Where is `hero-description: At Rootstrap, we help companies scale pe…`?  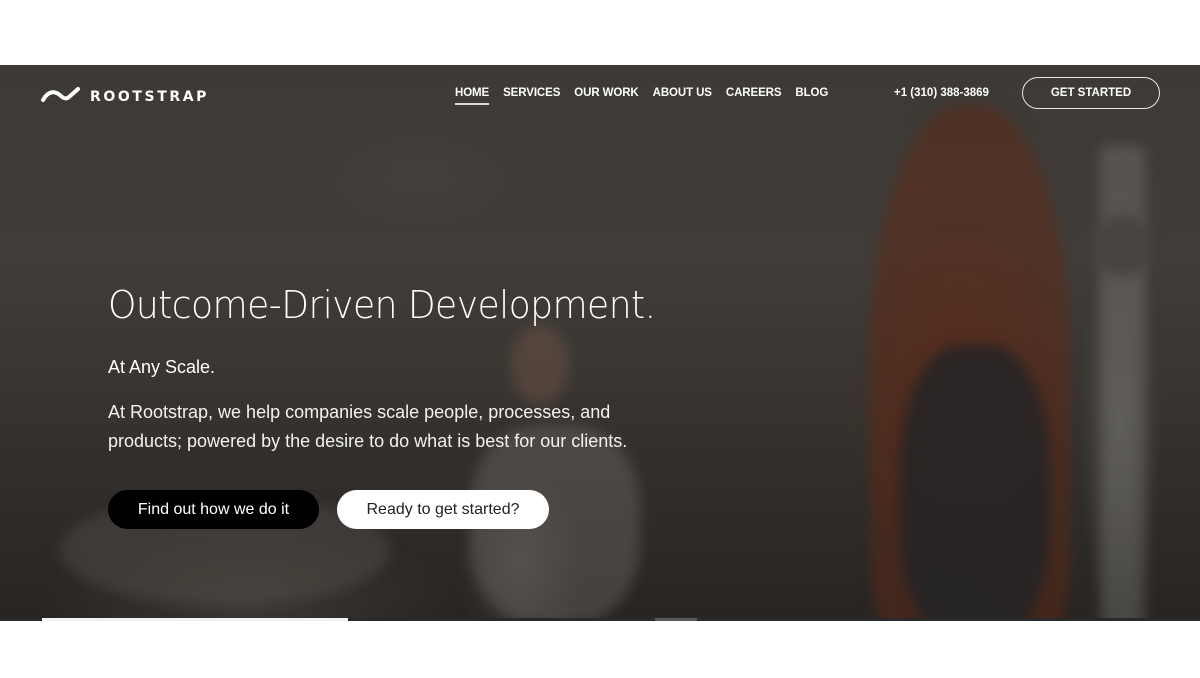 hero-description: At Rootstrap, we help companies scale pe… is located at coordinates (368, 426).